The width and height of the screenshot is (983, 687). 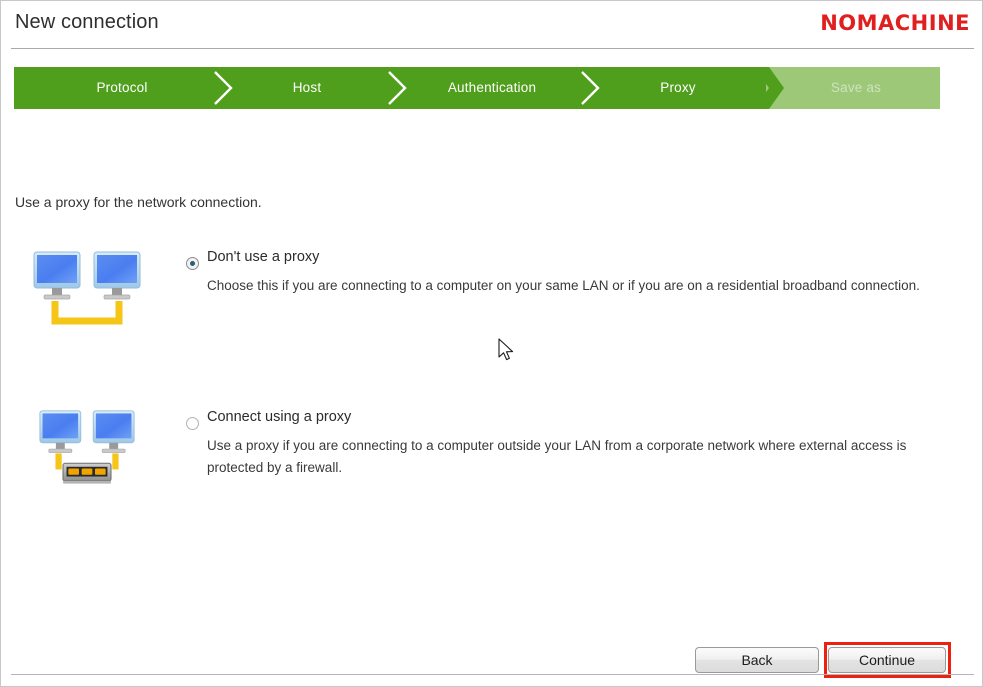 I want to click on step-item-authentication: Authentication, so click(x=492, y=88).